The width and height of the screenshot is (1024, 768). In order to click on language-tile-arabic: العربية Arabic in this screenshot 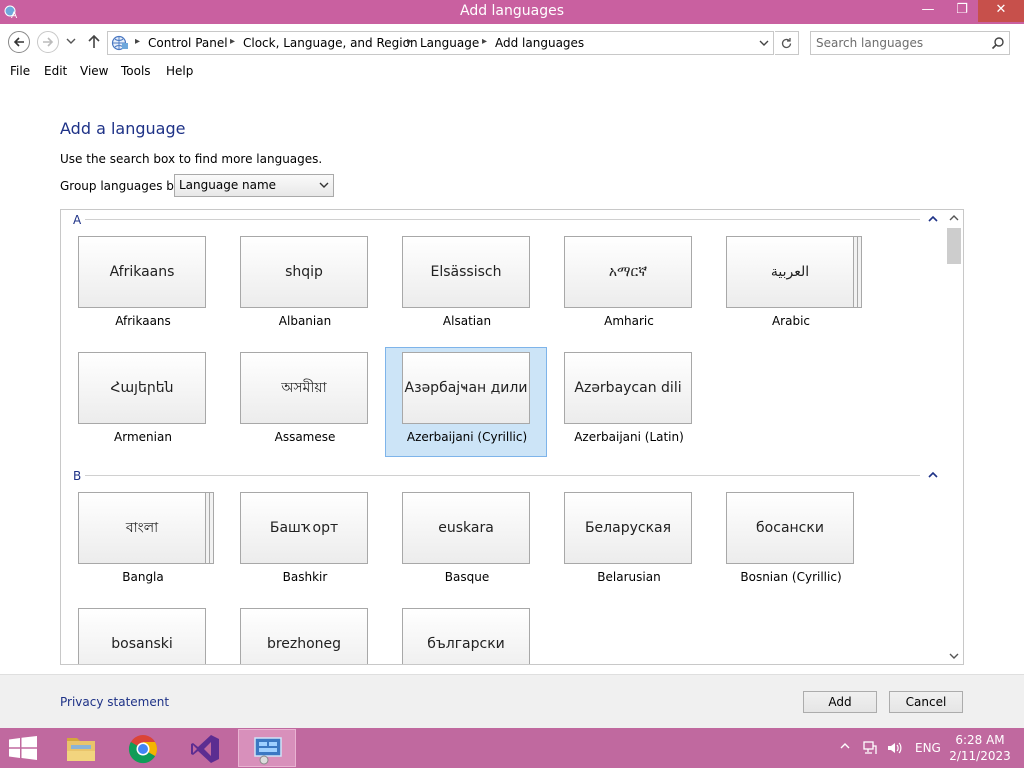, I will do `click(791, 287)`.